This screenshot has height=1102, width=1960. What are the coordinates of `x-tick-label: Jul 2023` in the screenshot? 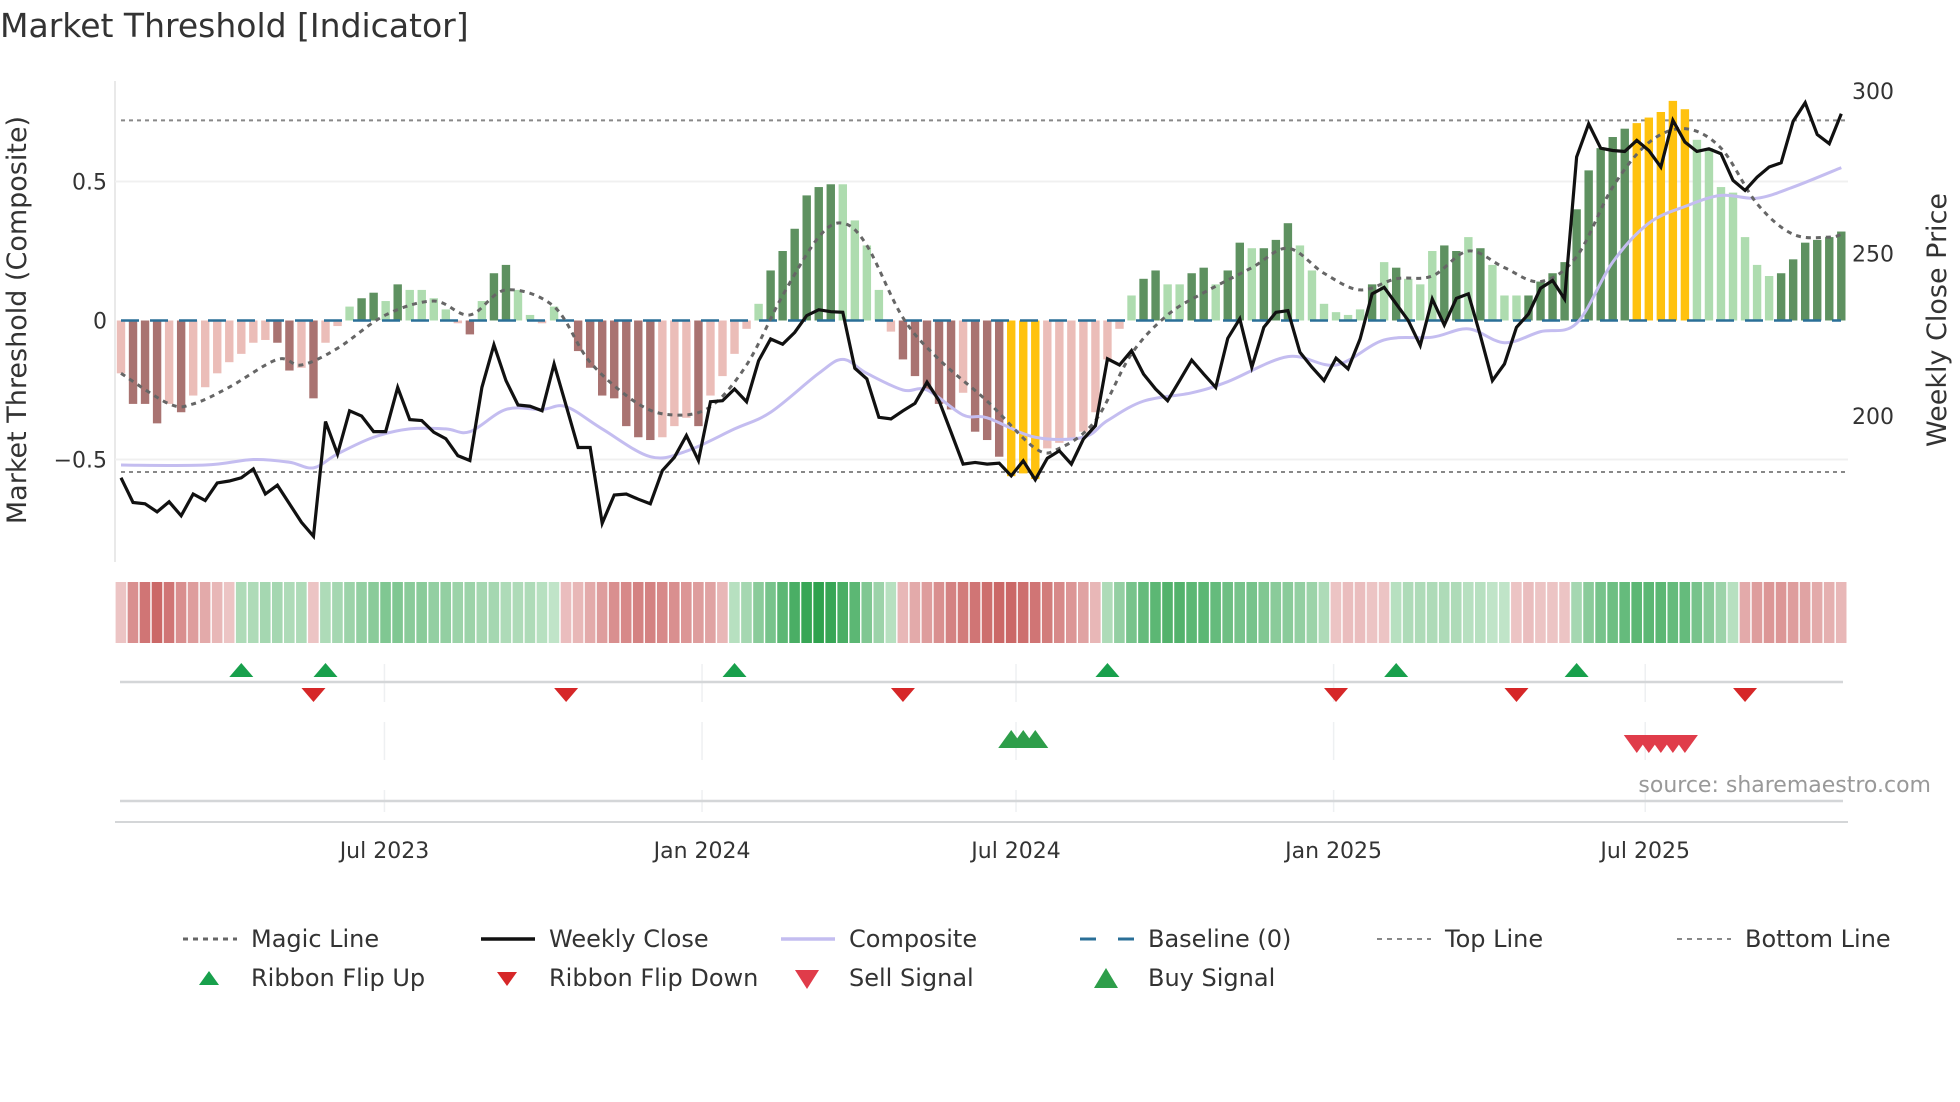 It's located at (384, 851).